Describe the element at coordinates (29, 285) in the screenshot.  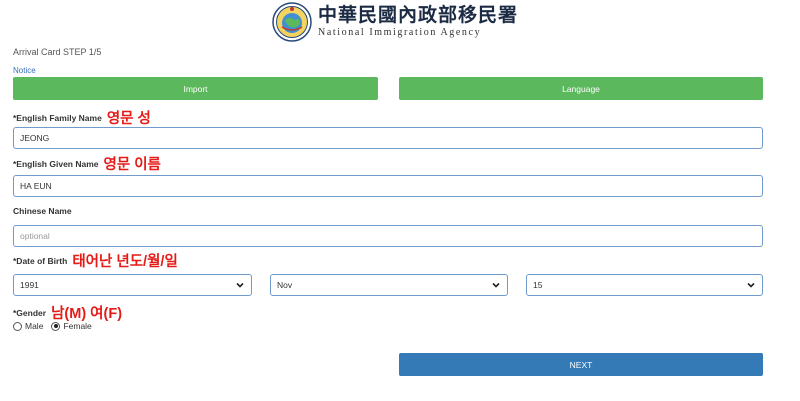
I see `dob-year-value: 1991` at that location.